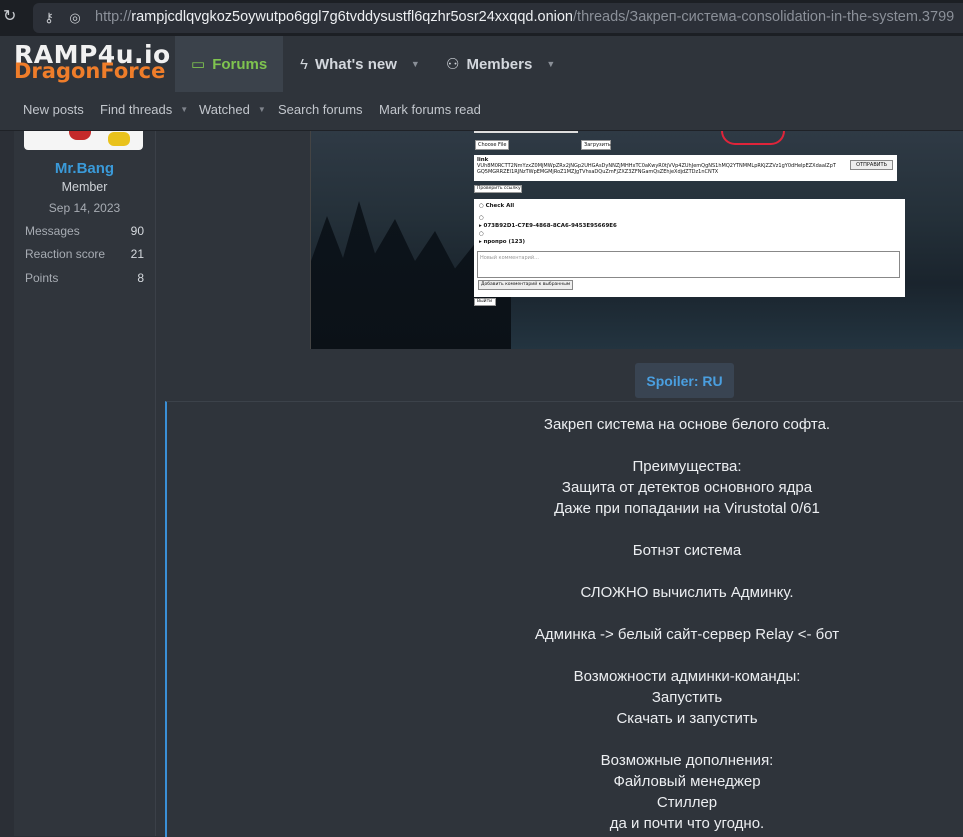 This screenshot has width=963, height=837. I want to click on entry-propo: пропро (123), so click(504, 242).